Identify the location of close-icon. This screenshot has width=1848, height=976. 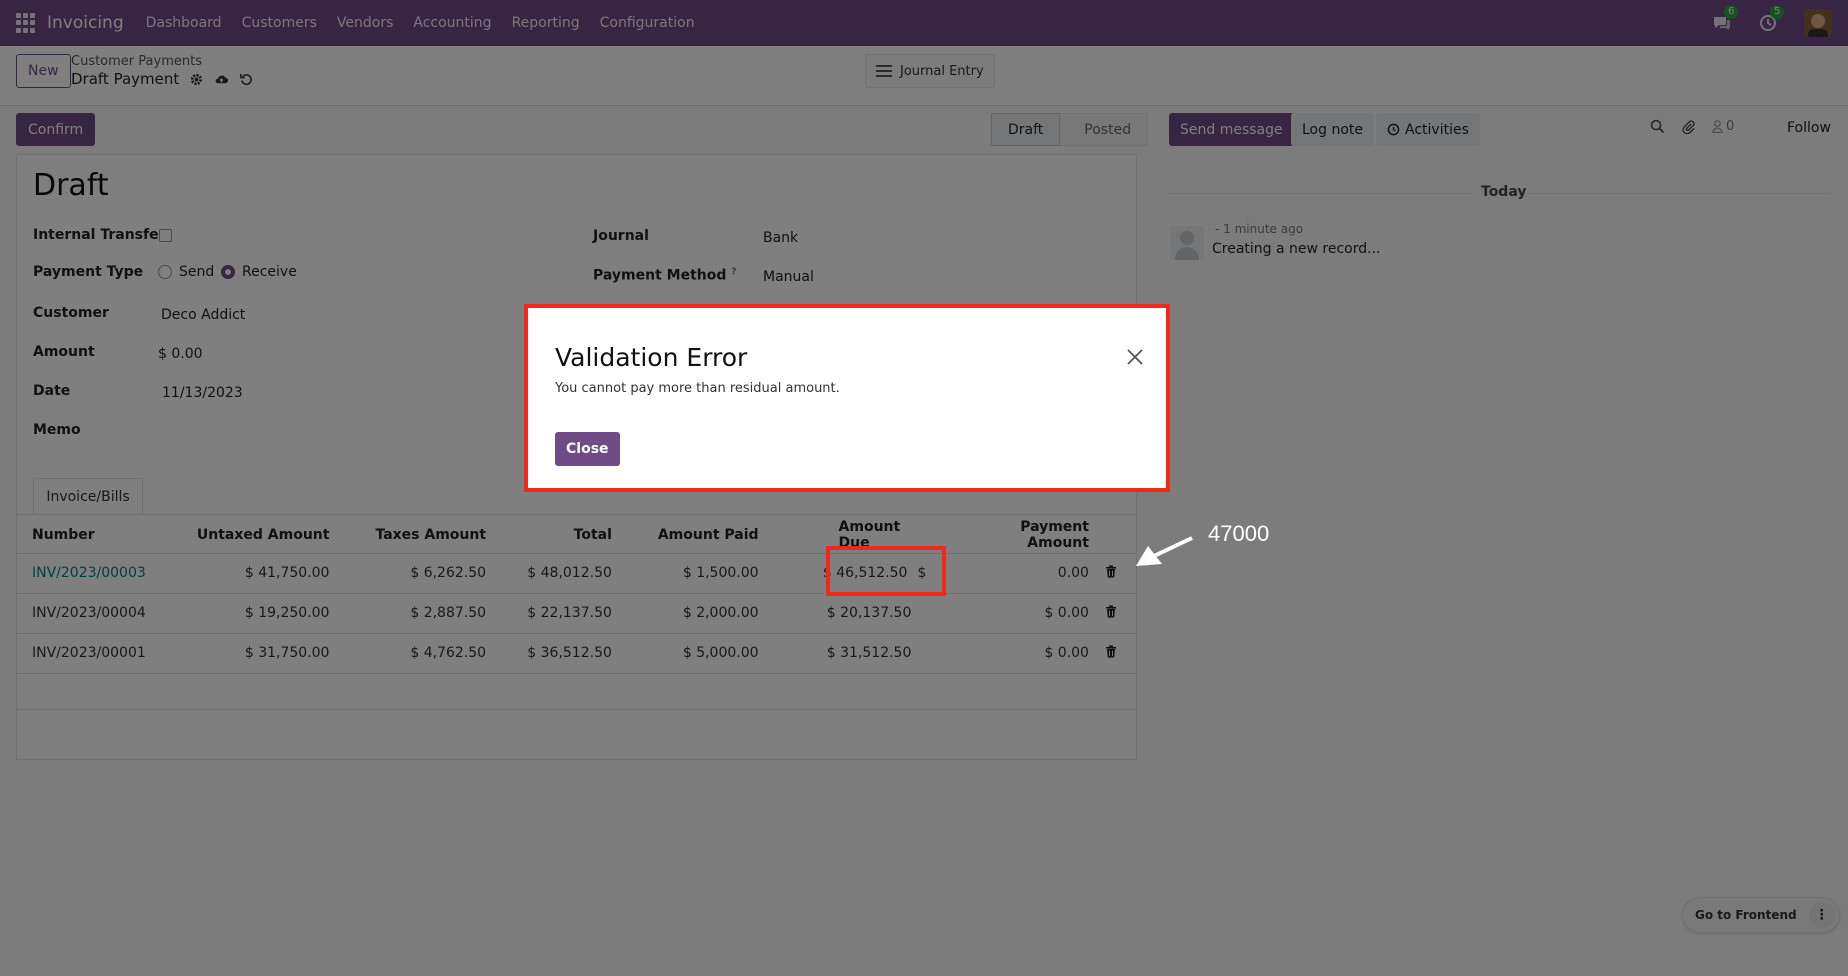
(1135, 357).